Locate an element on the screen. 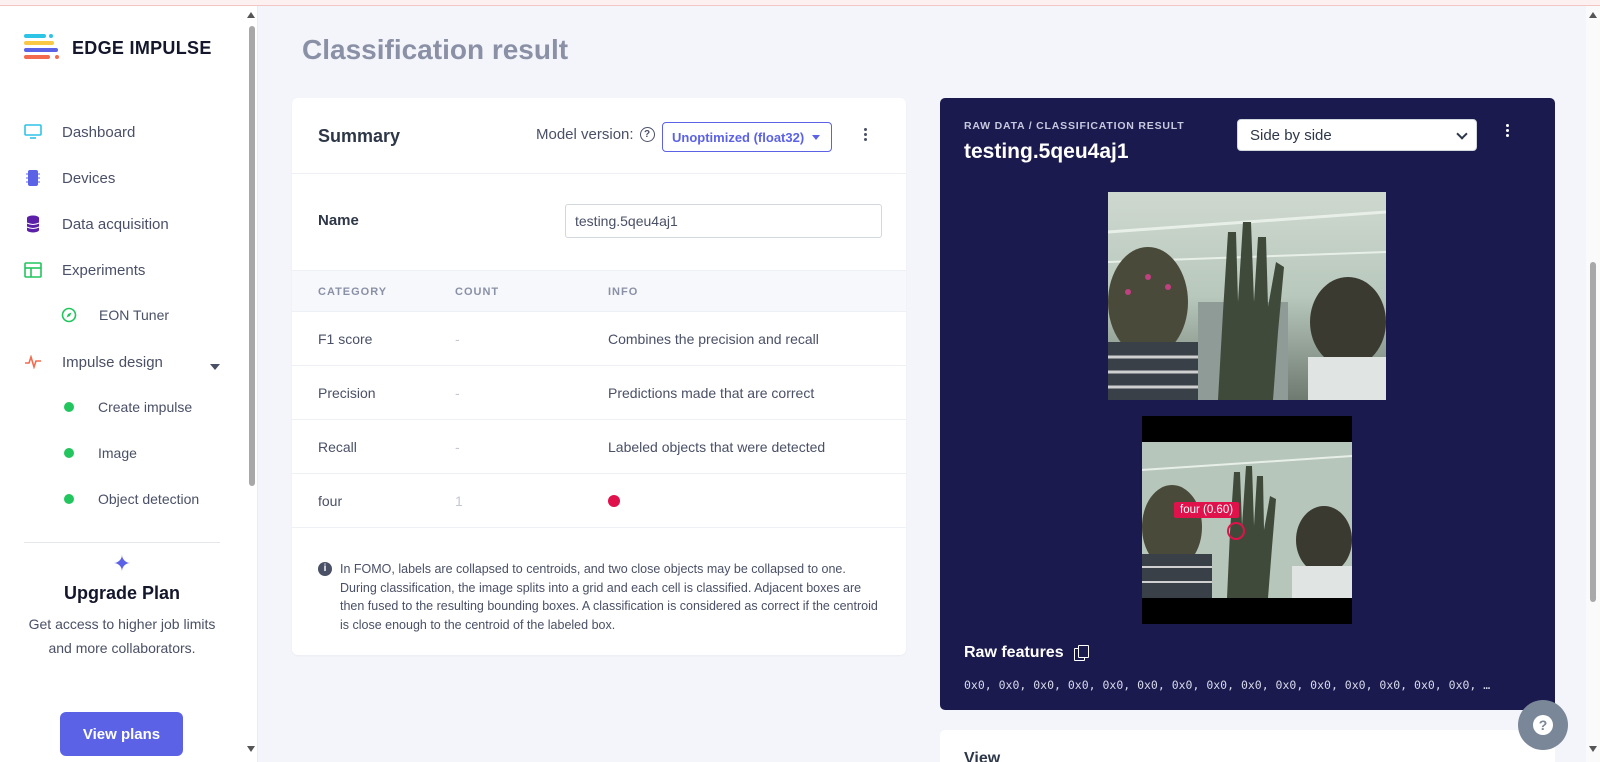  row-category: Recall is located at coordinates (337, 447).